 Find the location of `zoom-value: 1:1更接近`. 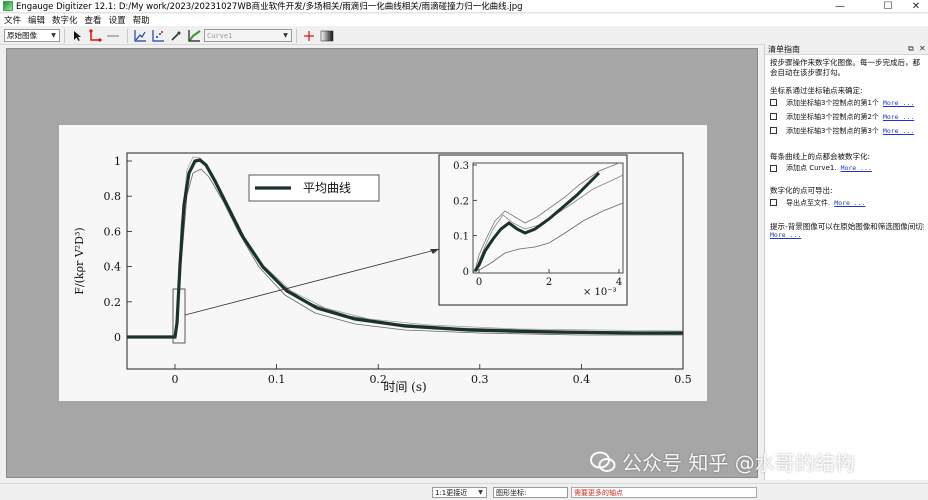

zoom-value: 1:1更接近 is located at coordinates (451, 492).